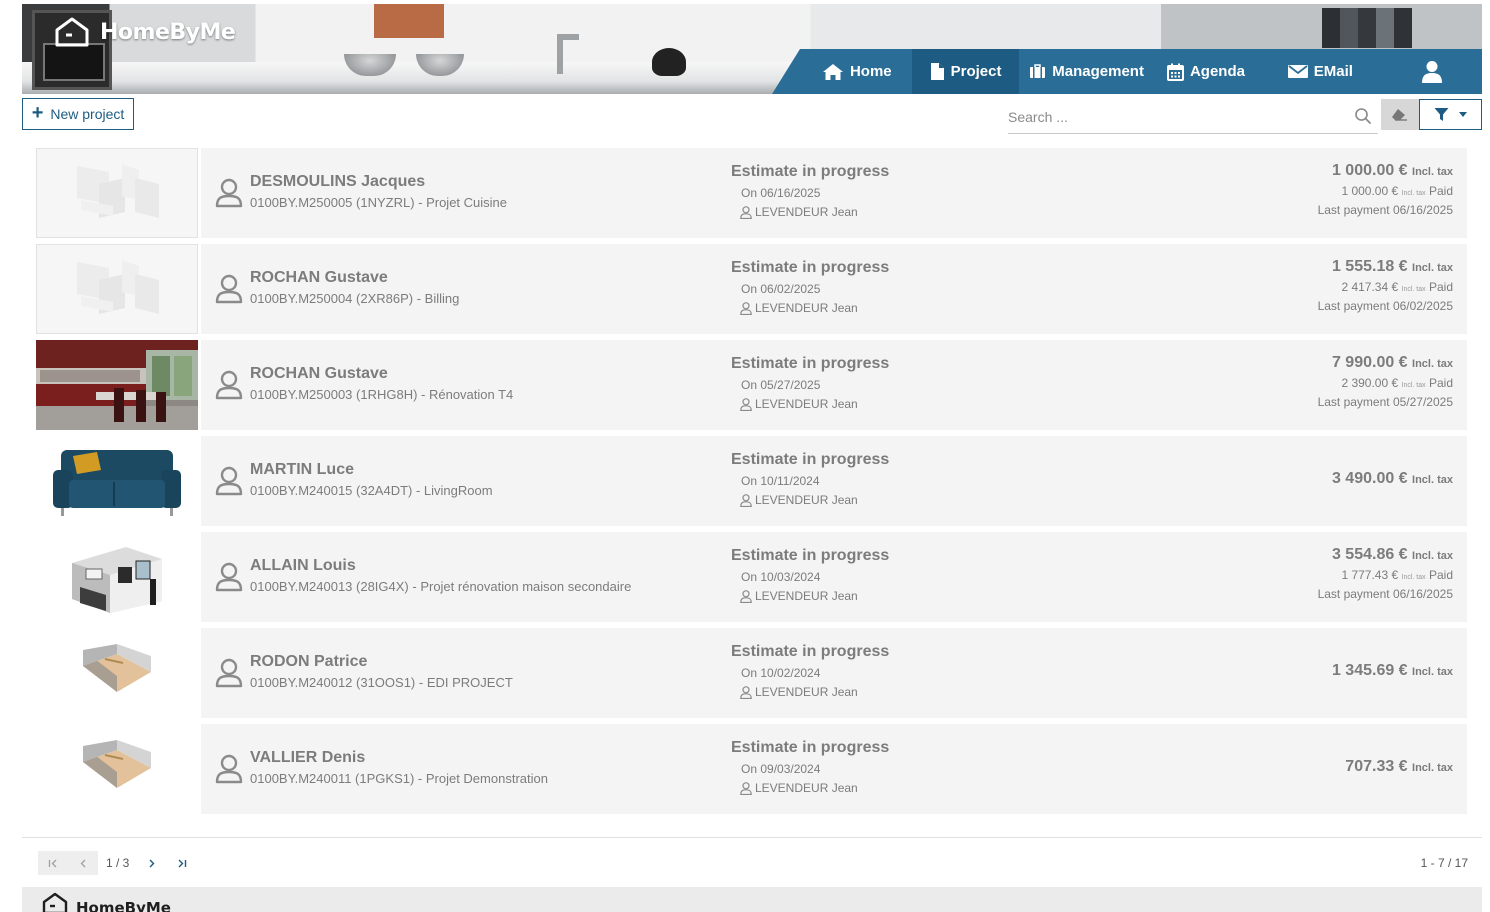 The width and height of the screenshot is (1490, 912). I want to click on nav-project: Project, so click(965, 71).